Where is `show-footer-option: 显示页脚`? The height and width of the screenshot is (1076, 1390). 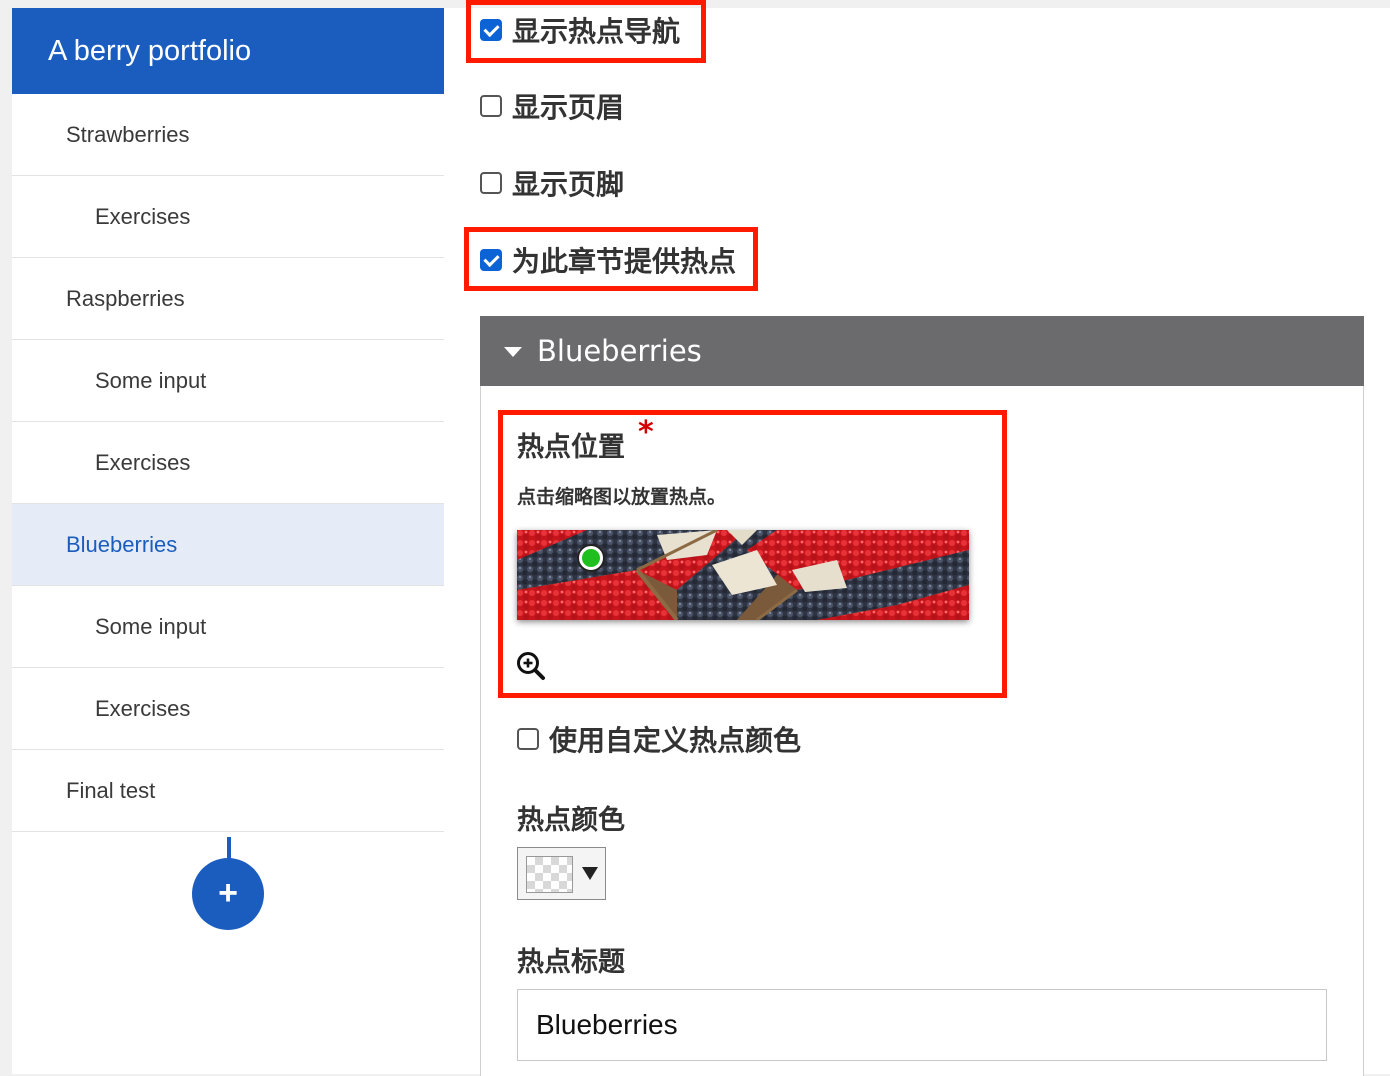
show-footer-option: 显示页脚 is located at coordinates (552, 183).